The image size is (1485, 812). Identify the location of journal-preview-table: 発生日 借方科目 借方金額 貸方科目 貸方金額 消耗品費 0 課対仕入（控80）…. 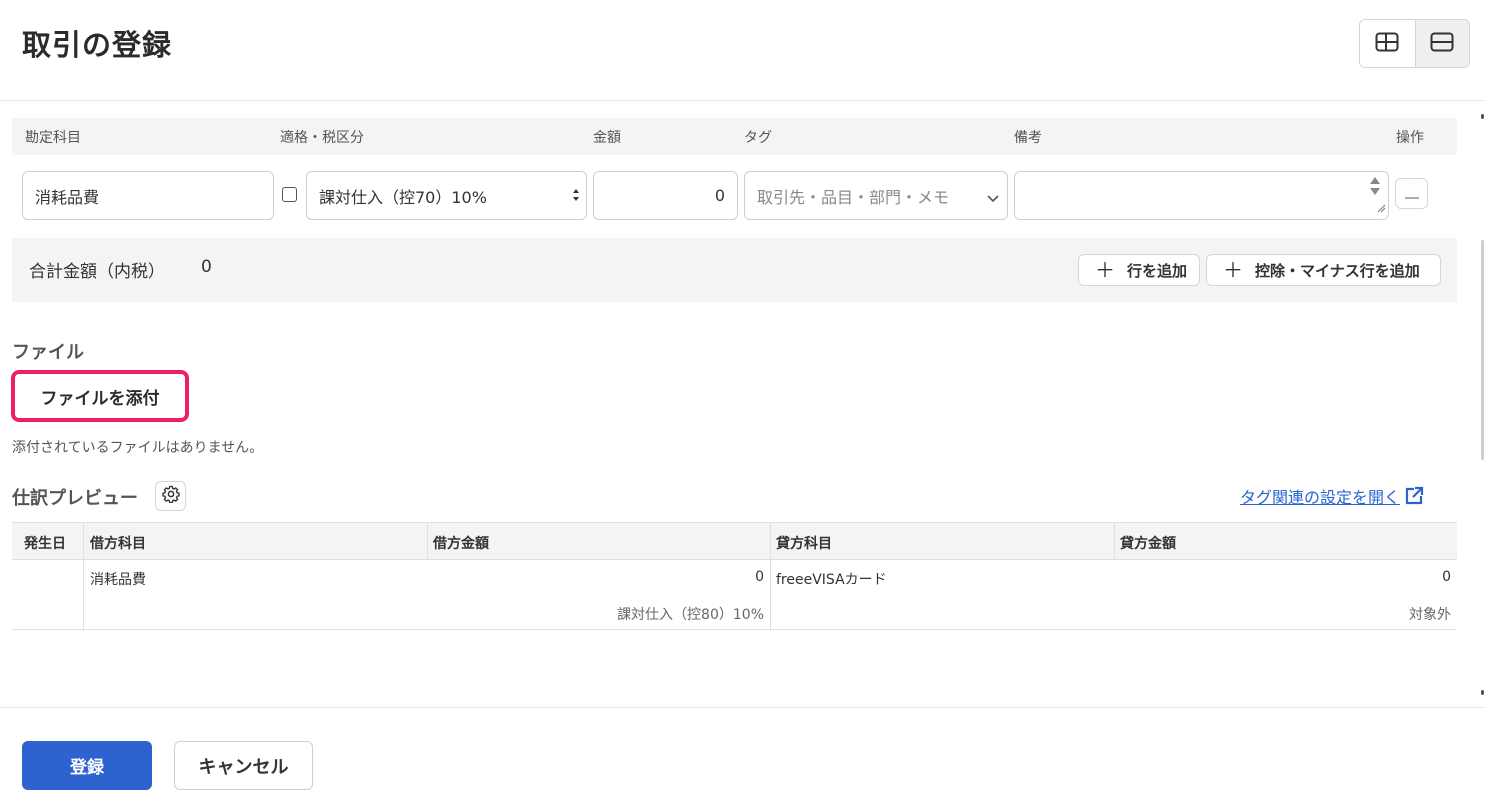
(734, 576).